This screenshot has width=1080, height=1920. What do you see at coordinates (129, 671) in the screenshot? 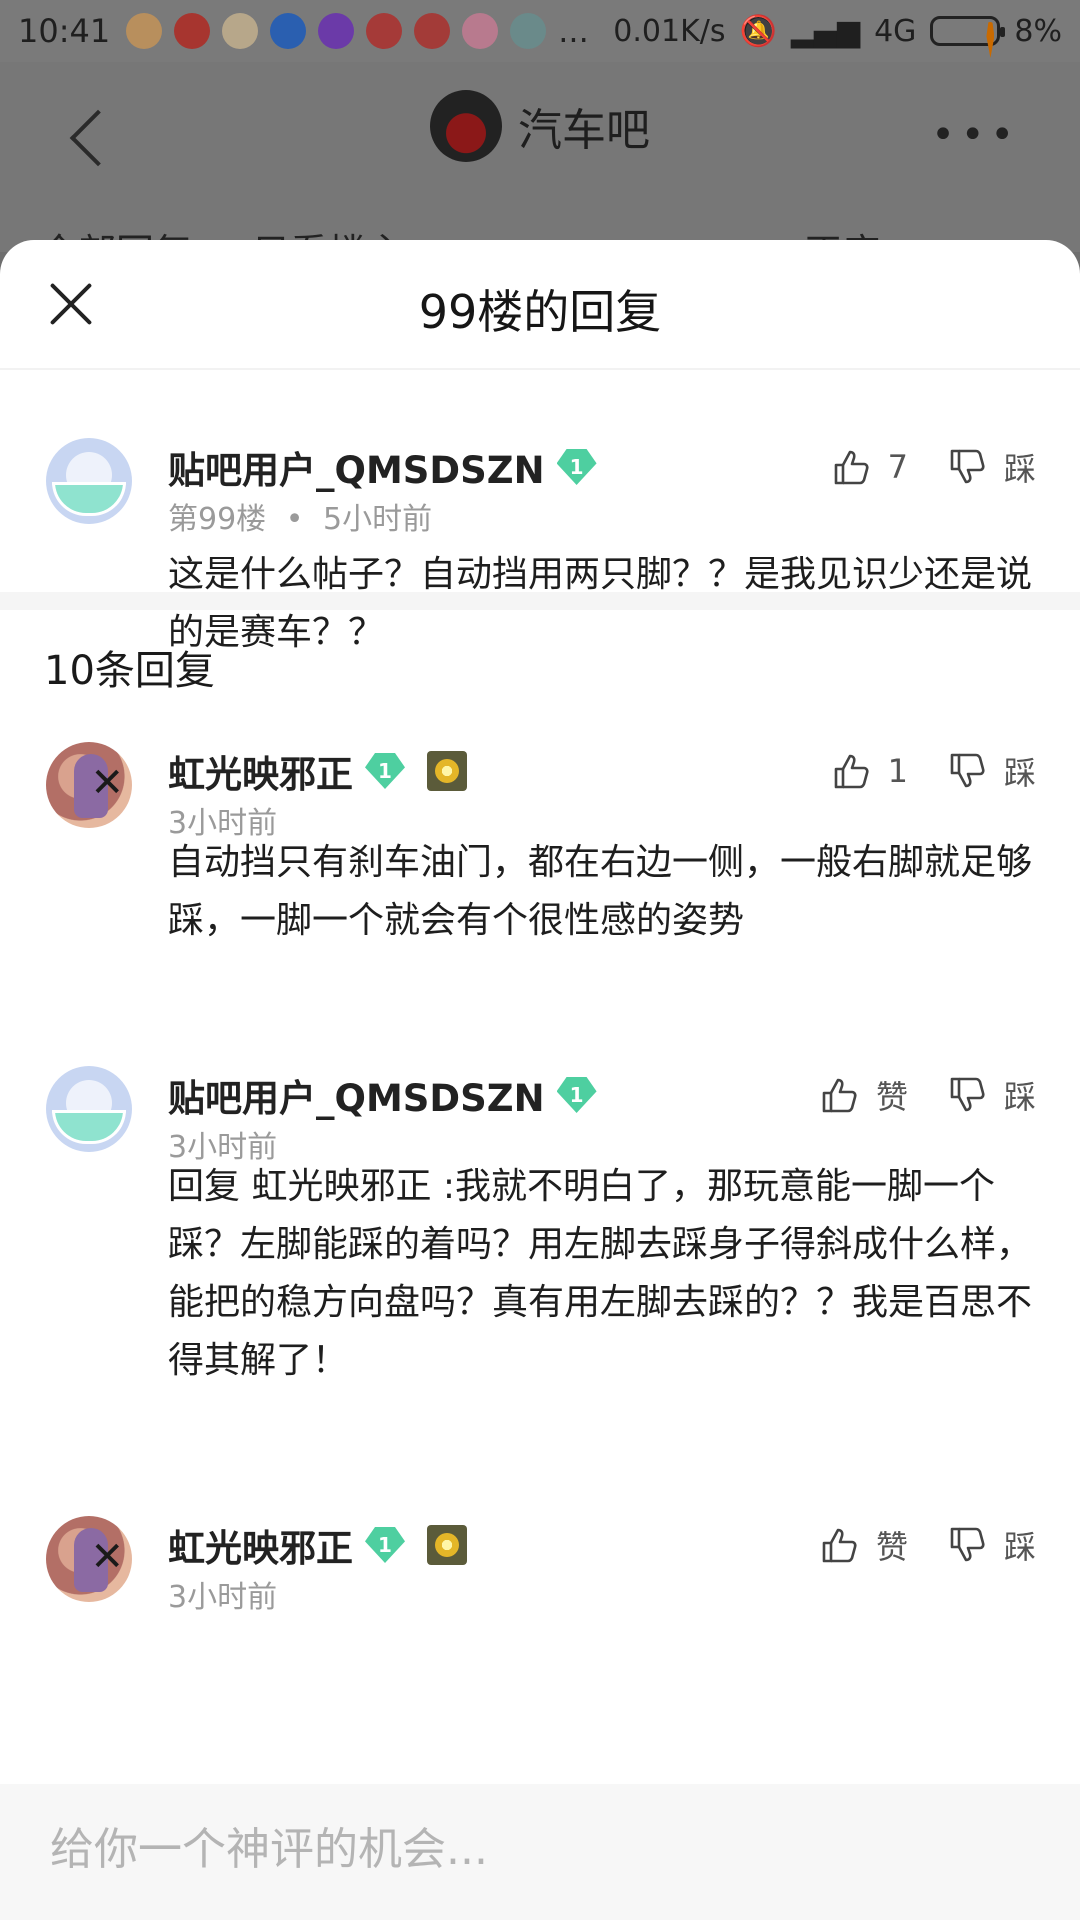
I see `reply-count: 10条回复` at bounding box center [129, 671].